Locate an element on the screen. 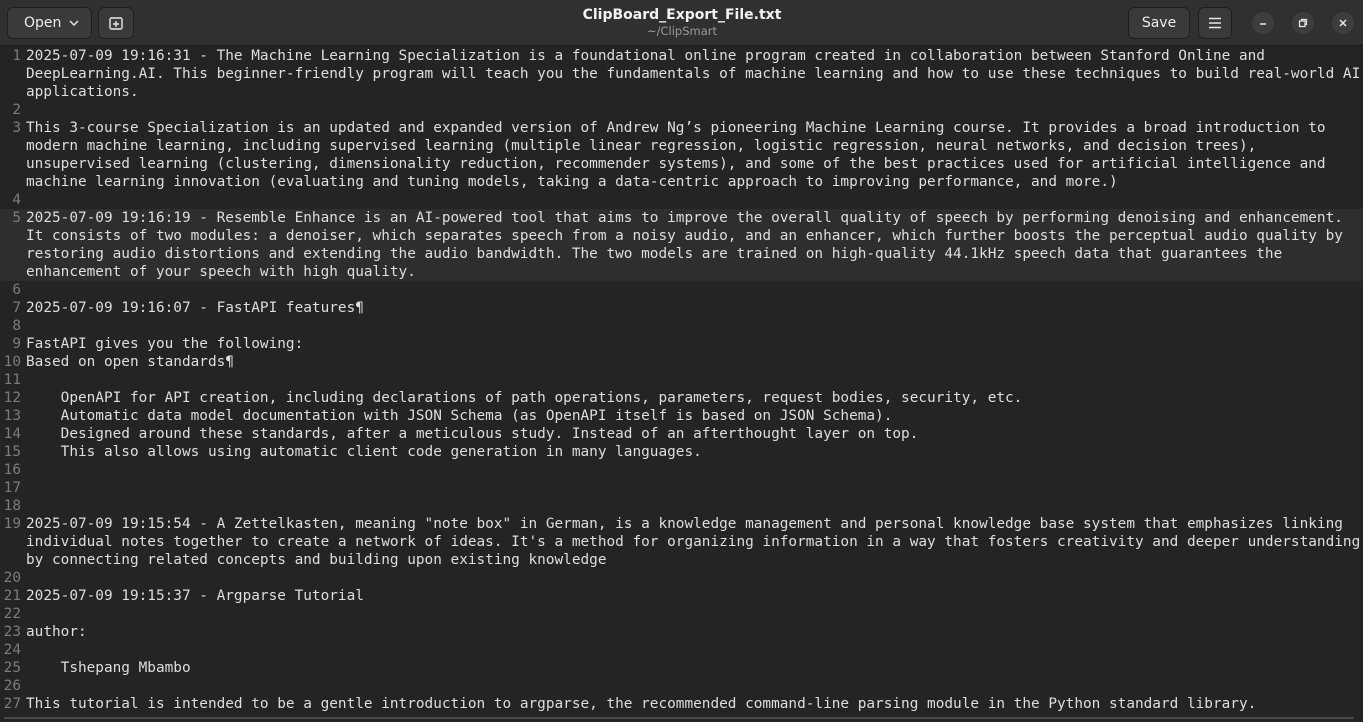 This screenshot has width=1363, height=722. new-tab-button is located at coordinates (116, 23).